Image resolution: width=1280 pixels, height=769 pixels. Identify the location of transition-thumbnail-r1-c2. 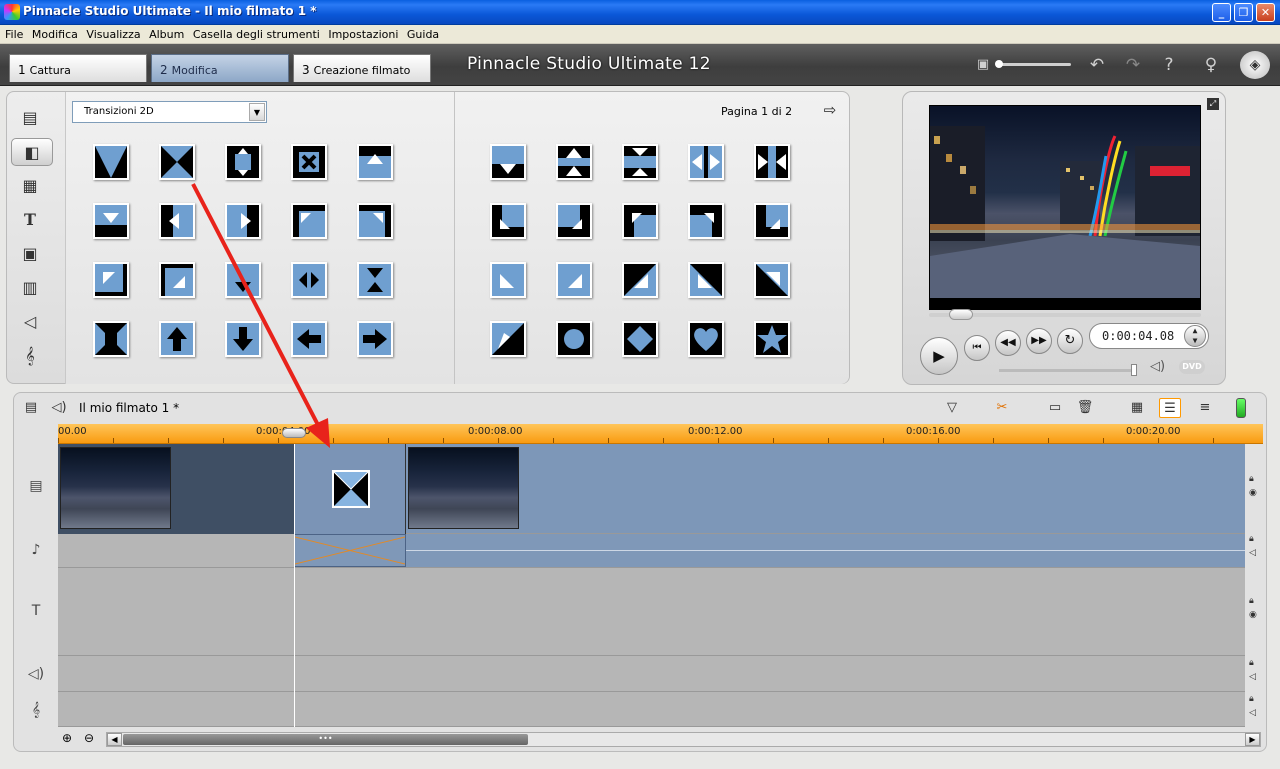
(177, 162).